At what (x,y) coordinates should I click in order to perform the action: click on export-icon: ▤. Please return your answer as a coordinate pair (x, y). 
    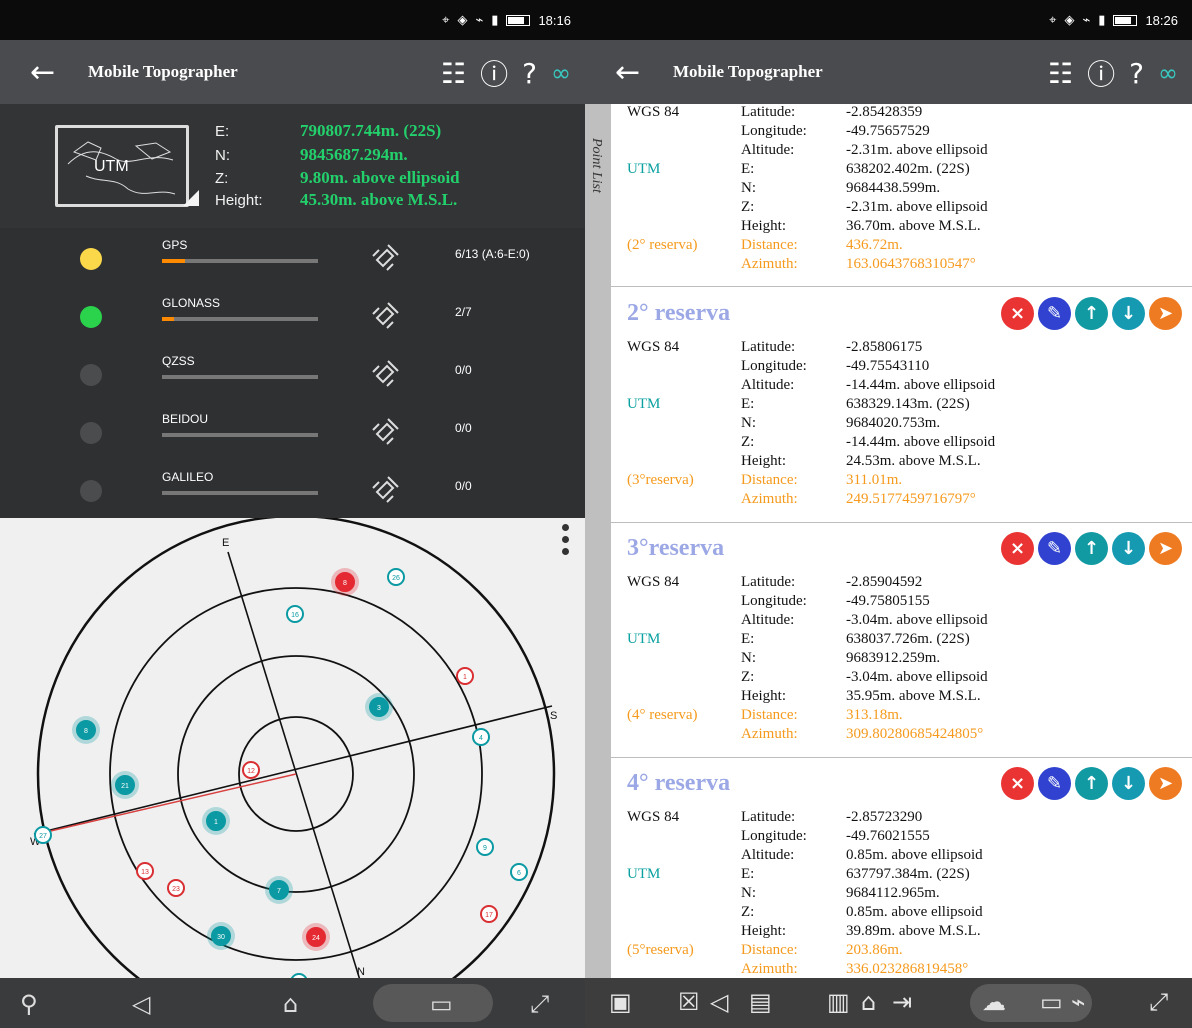
    Looking at the image, I should click on (760, 1002).